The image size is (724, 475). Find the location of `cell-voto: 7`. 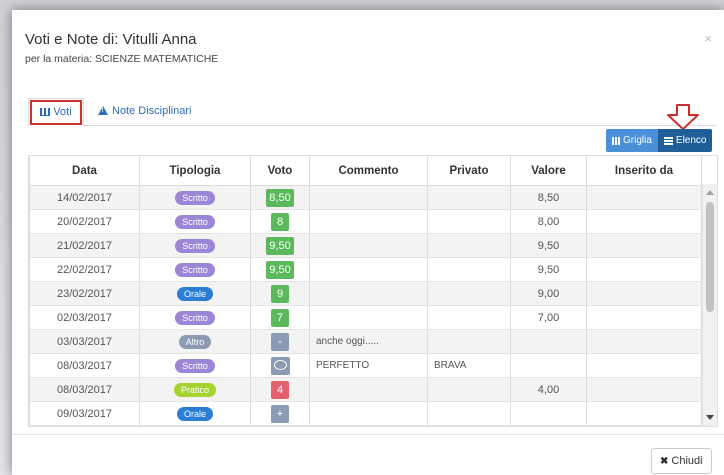

cell-voto: 7 is located at coordinates (280, 317).